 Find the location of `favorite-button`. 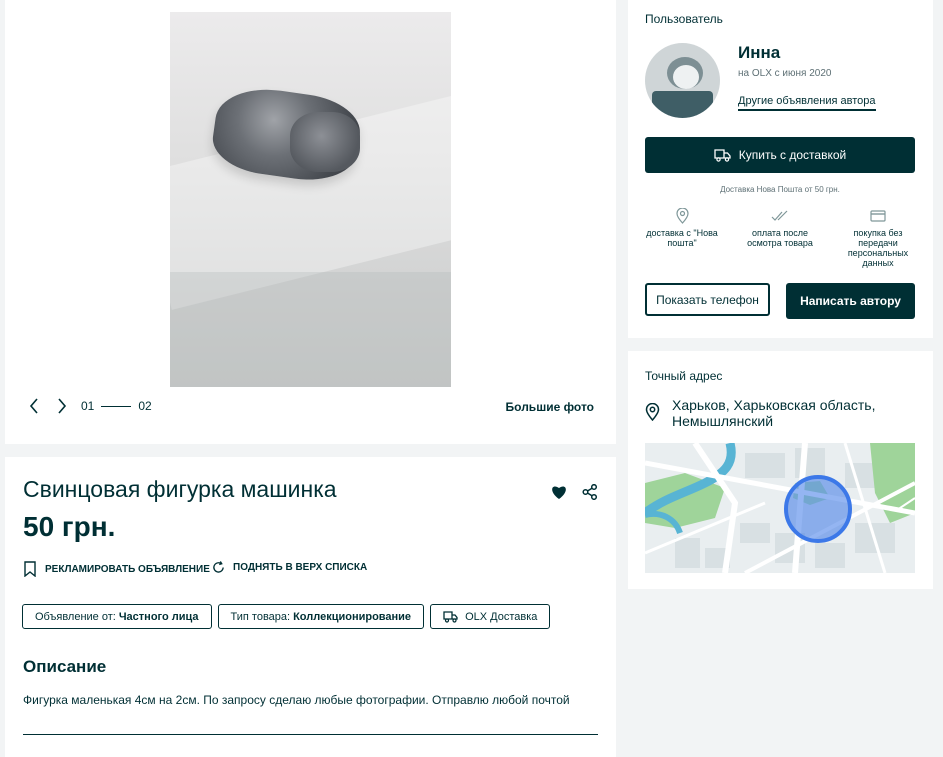

favorite-button is located at coordinates (559, 494).